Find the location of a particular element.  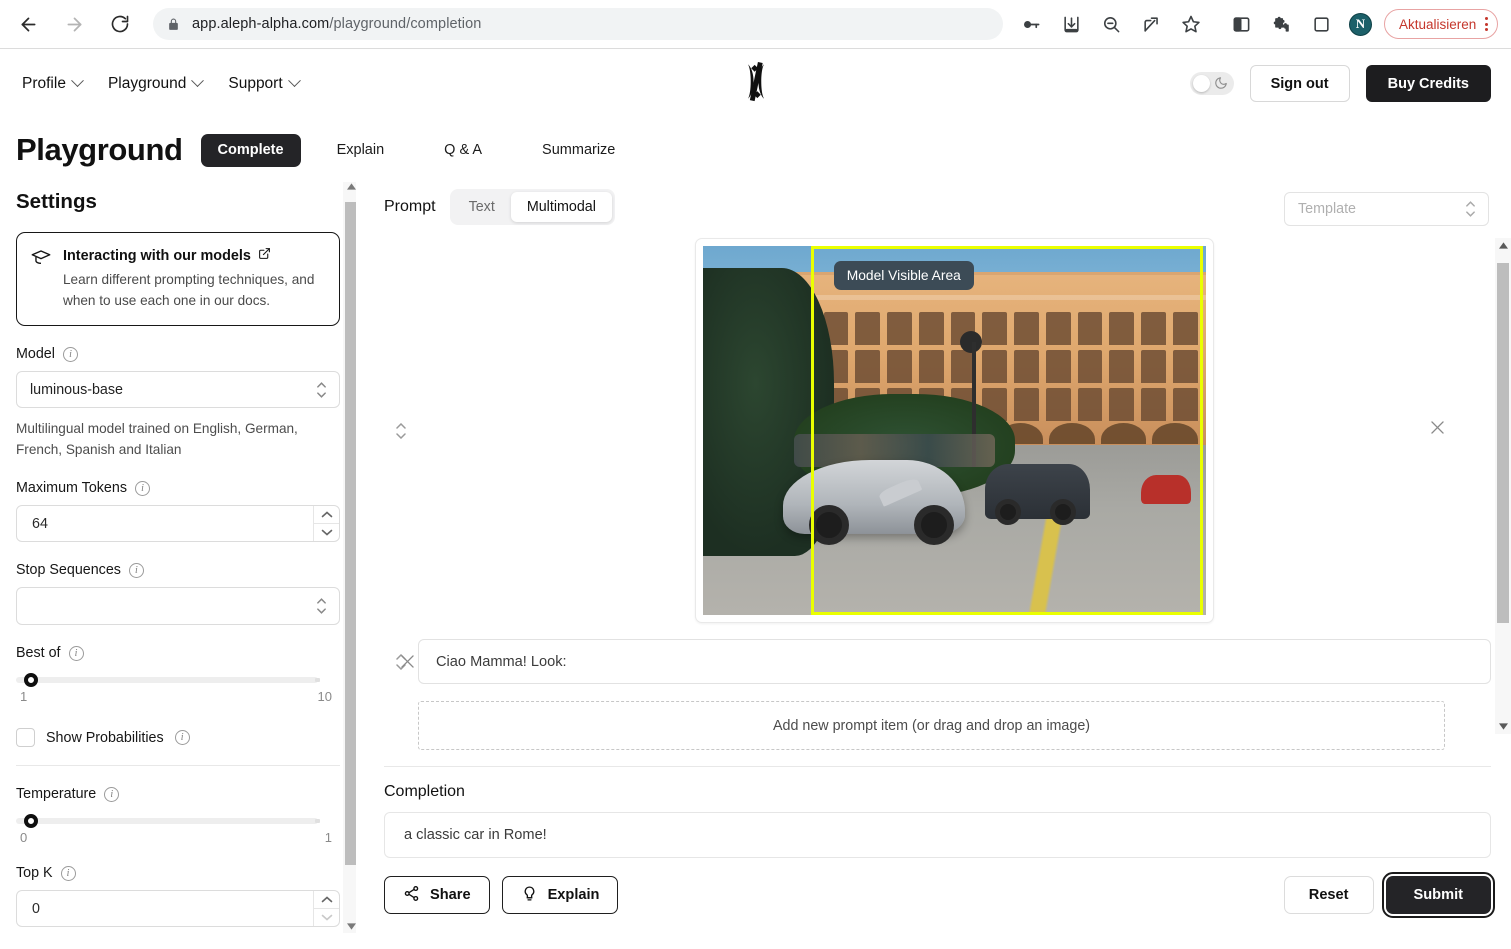

prompt-mode-multimodal: Multimodal is located at coordinates (561, 207).